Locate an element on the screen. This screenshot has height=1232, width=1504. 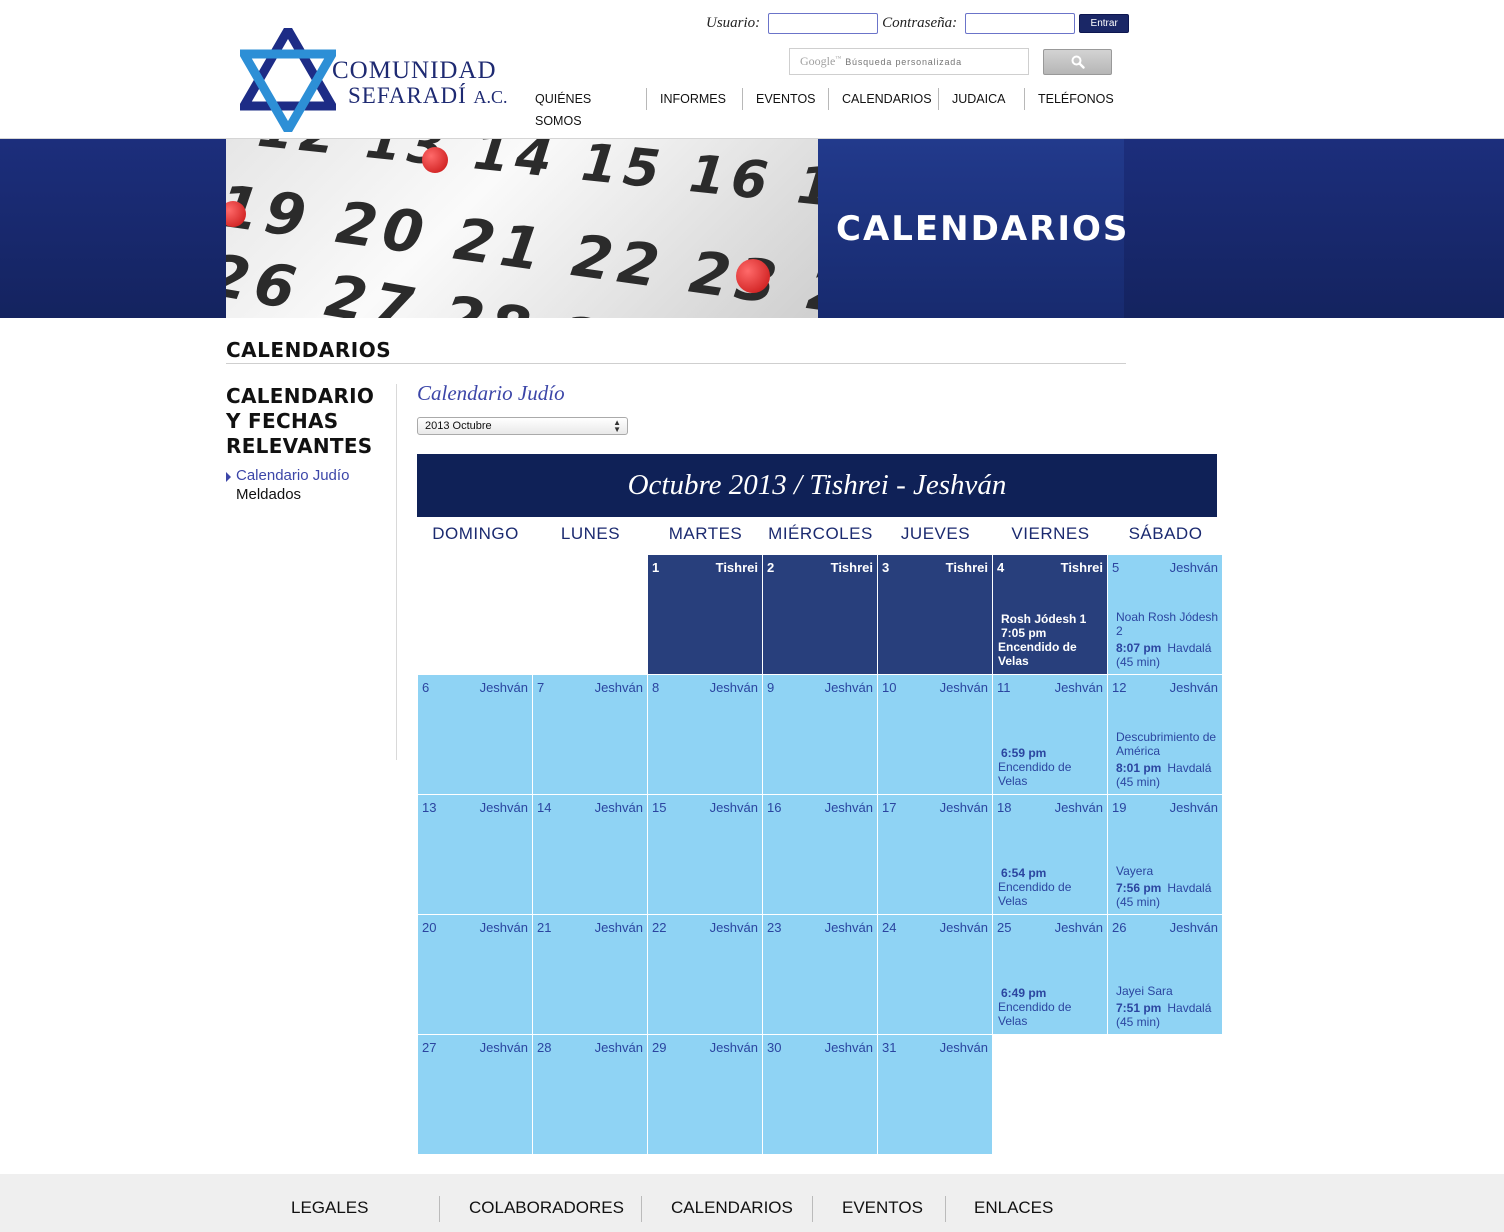
candle-lighting: 6:54 pm Encendido de Velas is located at coordinates (1035, 887).